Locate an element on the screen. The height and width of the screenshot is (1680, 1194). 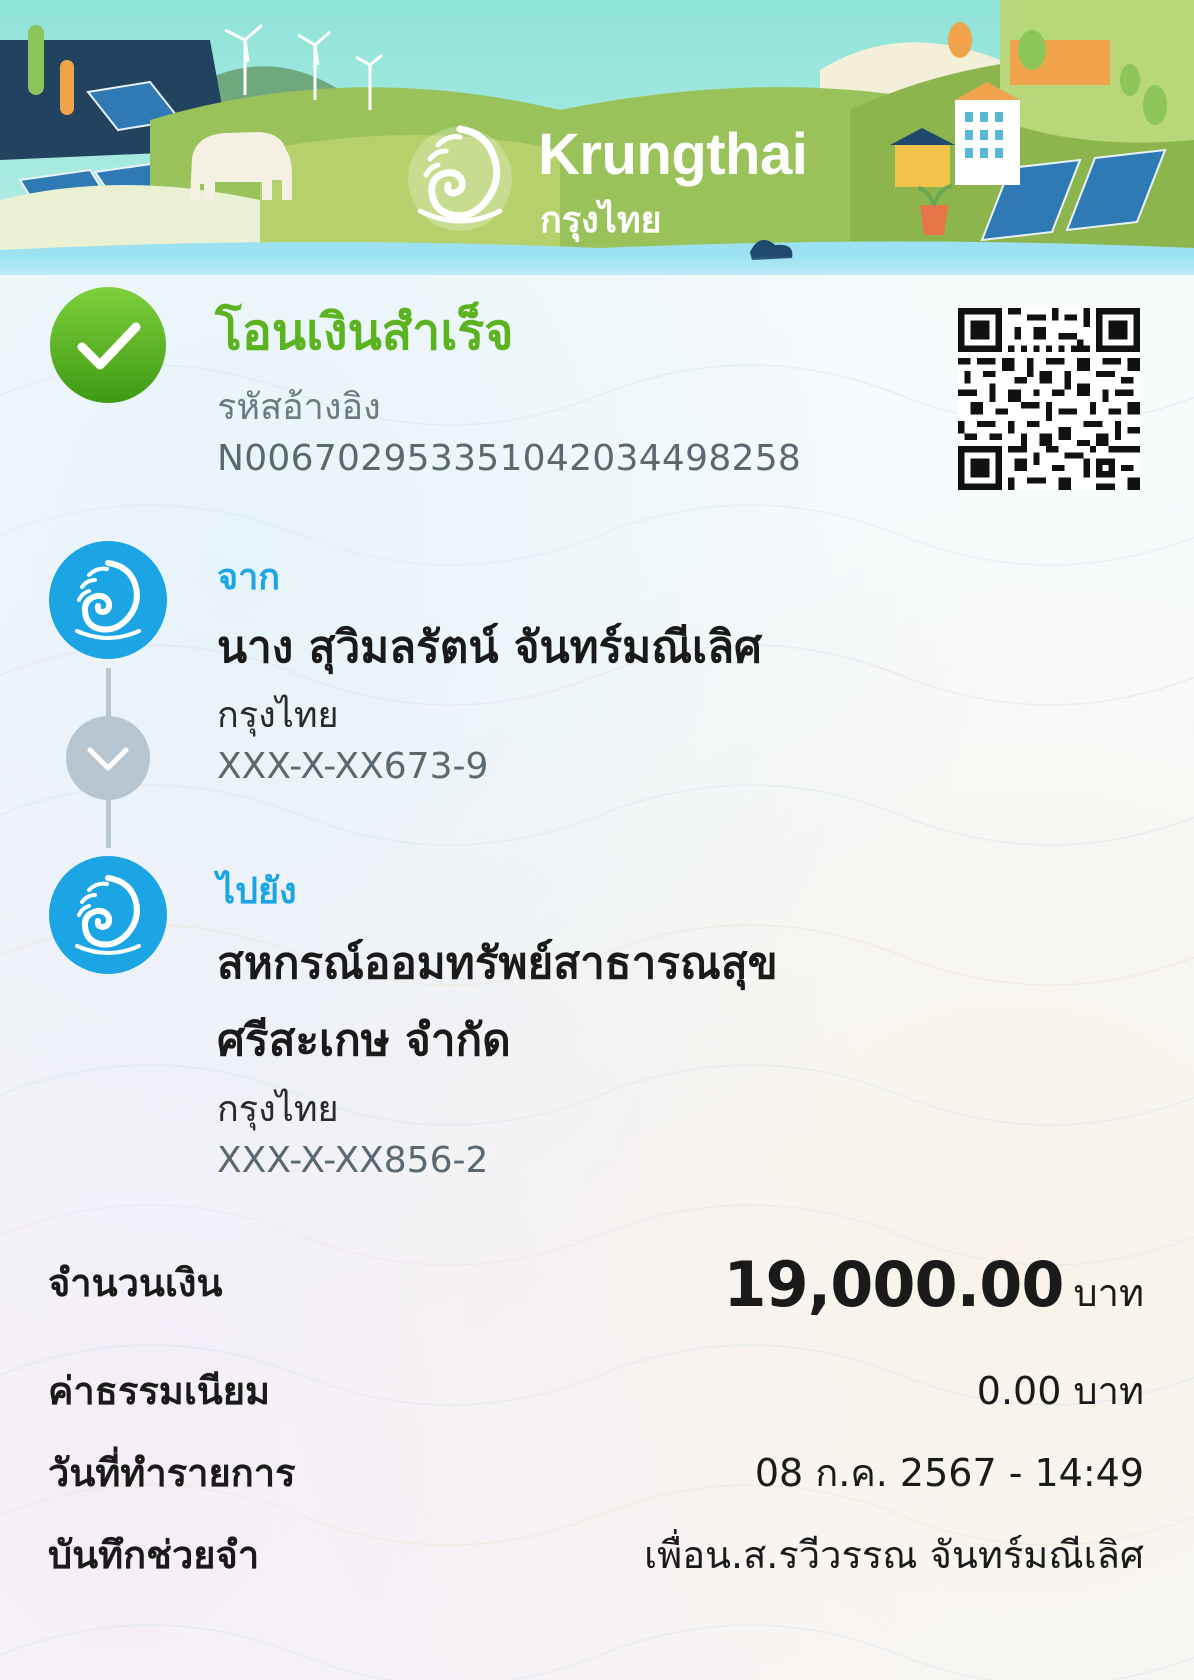
recipient-name-line1: สหกรณ์ออมทรัพย์สาธารณสุข is located at coordinates (497, 963).